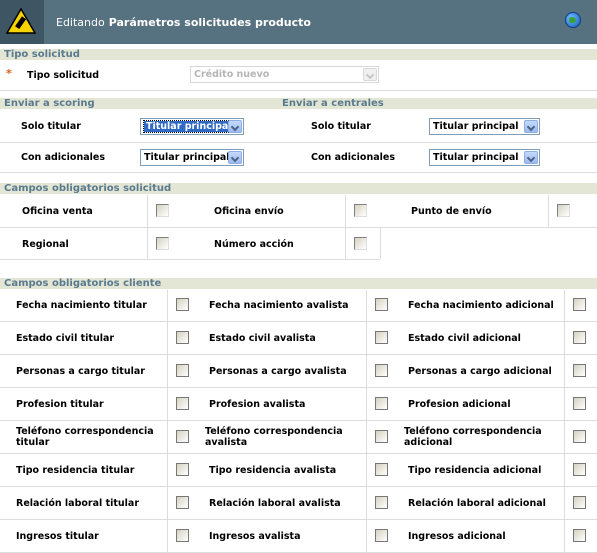  Describe the element at coordinates (298, 188) in the screenshot. I see `section-campos-solicitud: Campos obligatorios solicitud` at that location.